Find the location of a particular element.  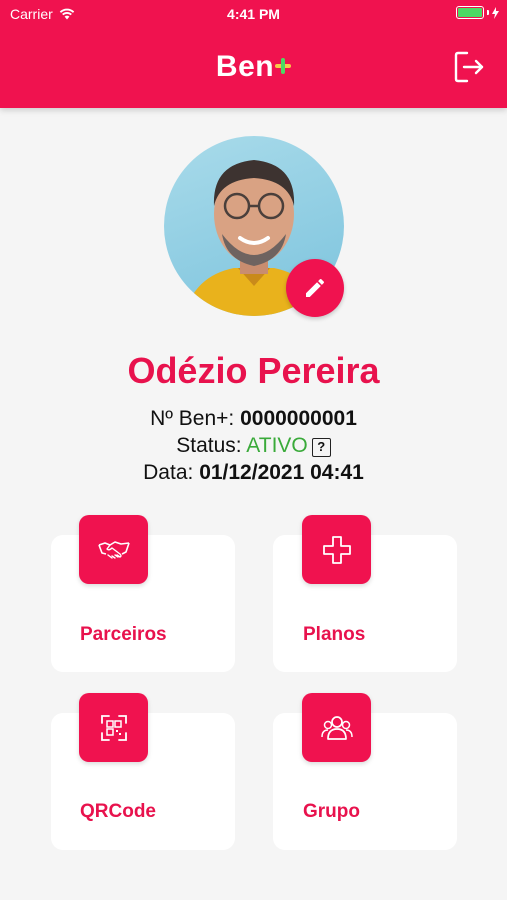

plus-icon is located at coordinates (336, 549).